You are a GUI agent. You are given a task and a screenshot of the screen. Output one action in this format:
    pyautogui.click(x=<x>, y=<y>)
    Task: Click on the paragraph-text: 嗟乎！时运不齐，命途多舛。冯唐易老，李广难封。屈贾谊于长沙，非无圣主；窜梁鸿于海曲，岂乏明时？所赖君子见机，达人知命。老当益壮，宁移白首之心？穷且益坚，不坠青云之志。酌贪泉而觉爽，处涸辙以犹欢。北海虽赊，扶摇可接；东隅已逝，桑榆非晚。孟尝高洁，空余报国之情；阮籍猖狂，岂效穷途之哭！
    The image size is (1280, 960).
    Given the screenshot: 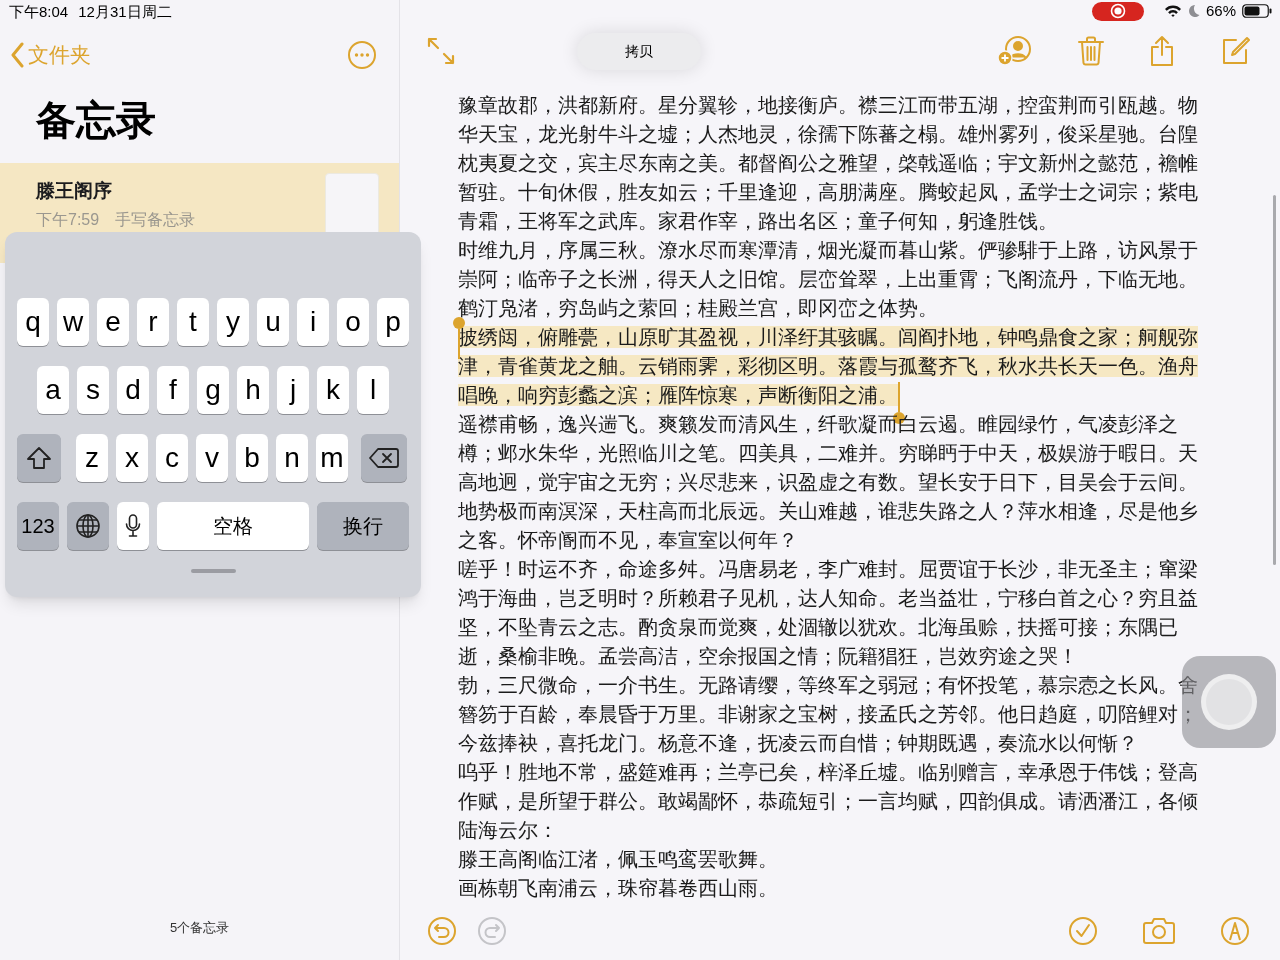 What is the action you would take?
    pyautogui.click(x=828, y=612)
    